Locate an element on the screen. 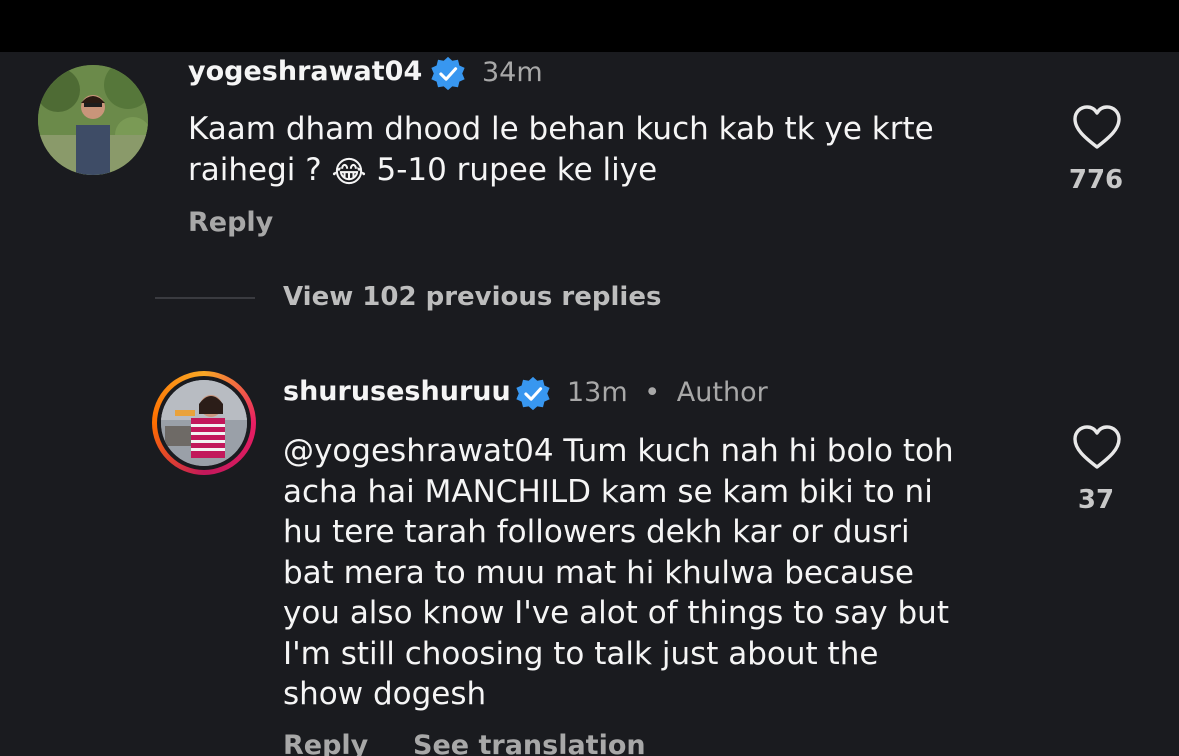 Image resolution: width=1179 pixels, height=756 pixels. comment-text-segment: 5-10 rupee ke liye is located at coordinates (517, 169).